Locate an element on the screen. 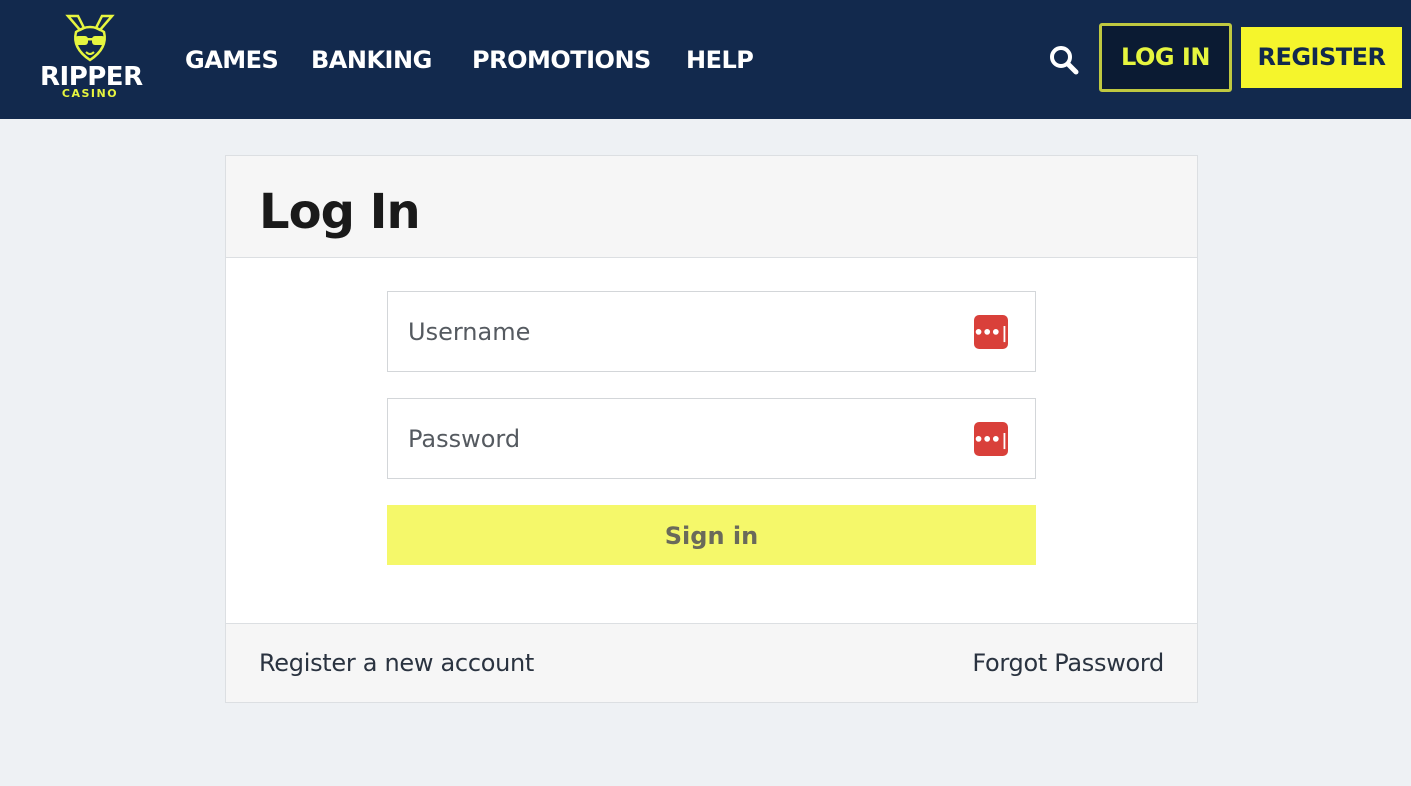 This screenshot has width=1411, height=786. nav-promotions: PROMOTIONS is located at coordinates (561, 60).